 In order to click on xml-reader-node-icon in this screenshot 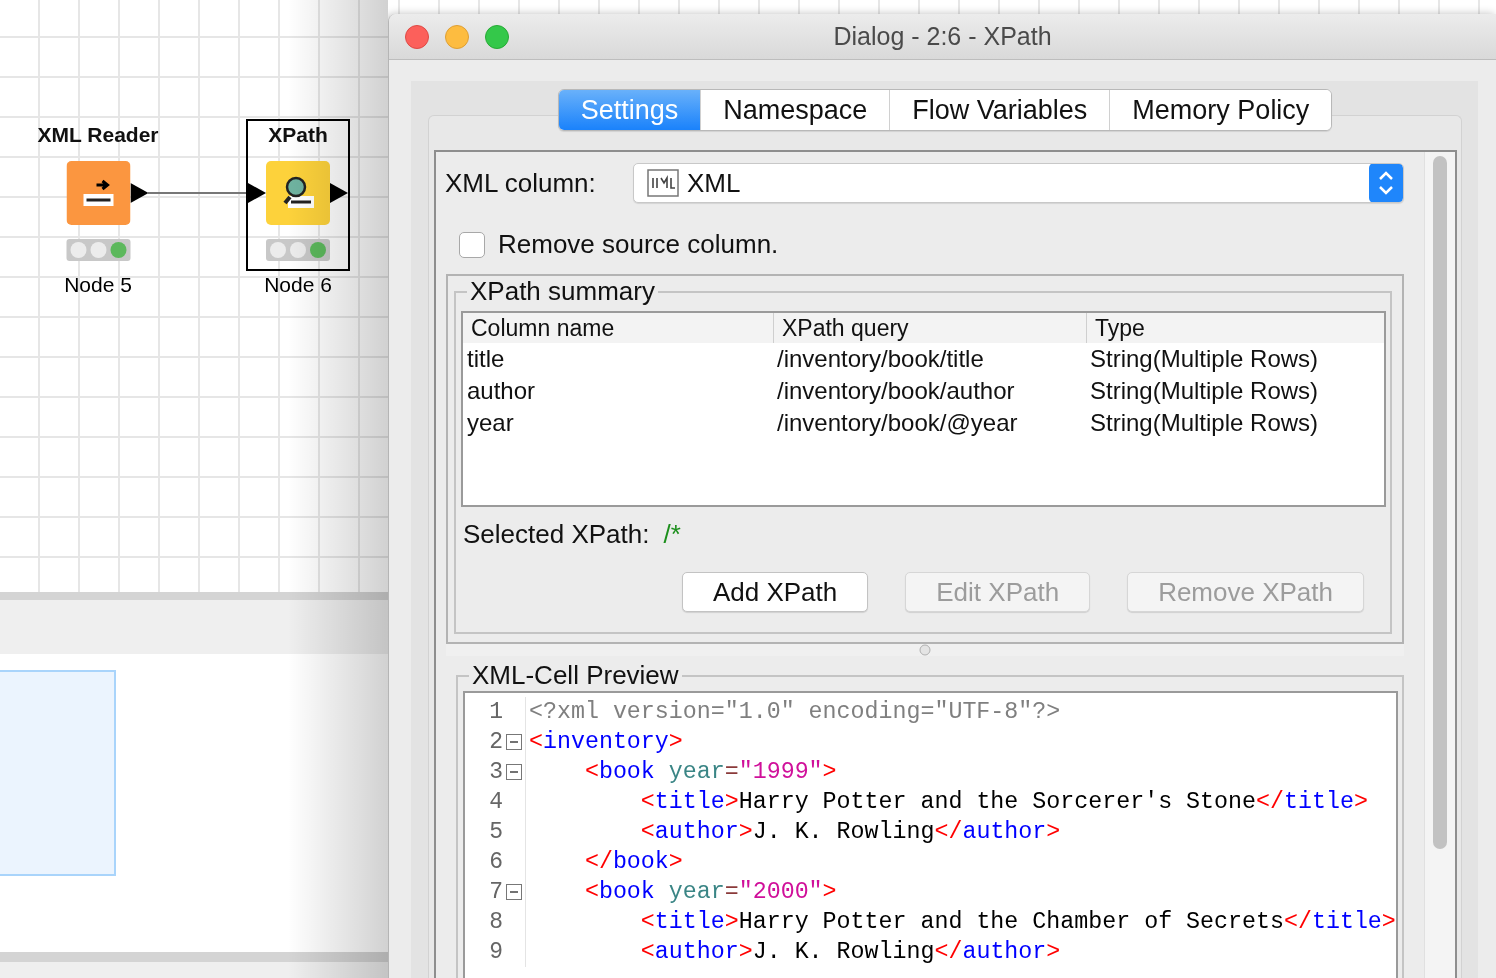, I will do `click(98, 193)`.